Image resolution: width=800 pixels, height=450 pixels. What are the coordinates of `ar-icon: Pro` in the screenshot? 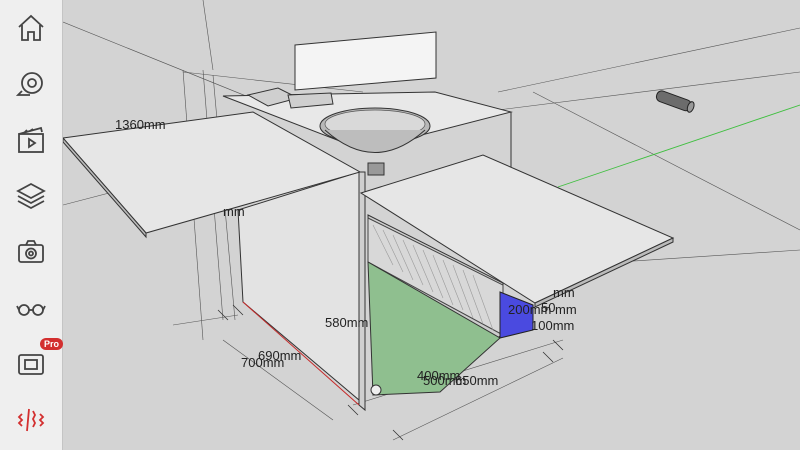 It's located at (37, 361).